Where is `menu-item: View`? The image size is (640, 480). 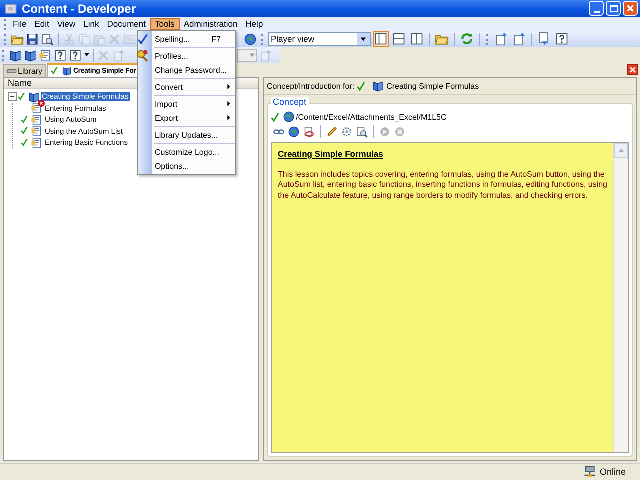
menu-item: View is located at coordinates (66, 24).